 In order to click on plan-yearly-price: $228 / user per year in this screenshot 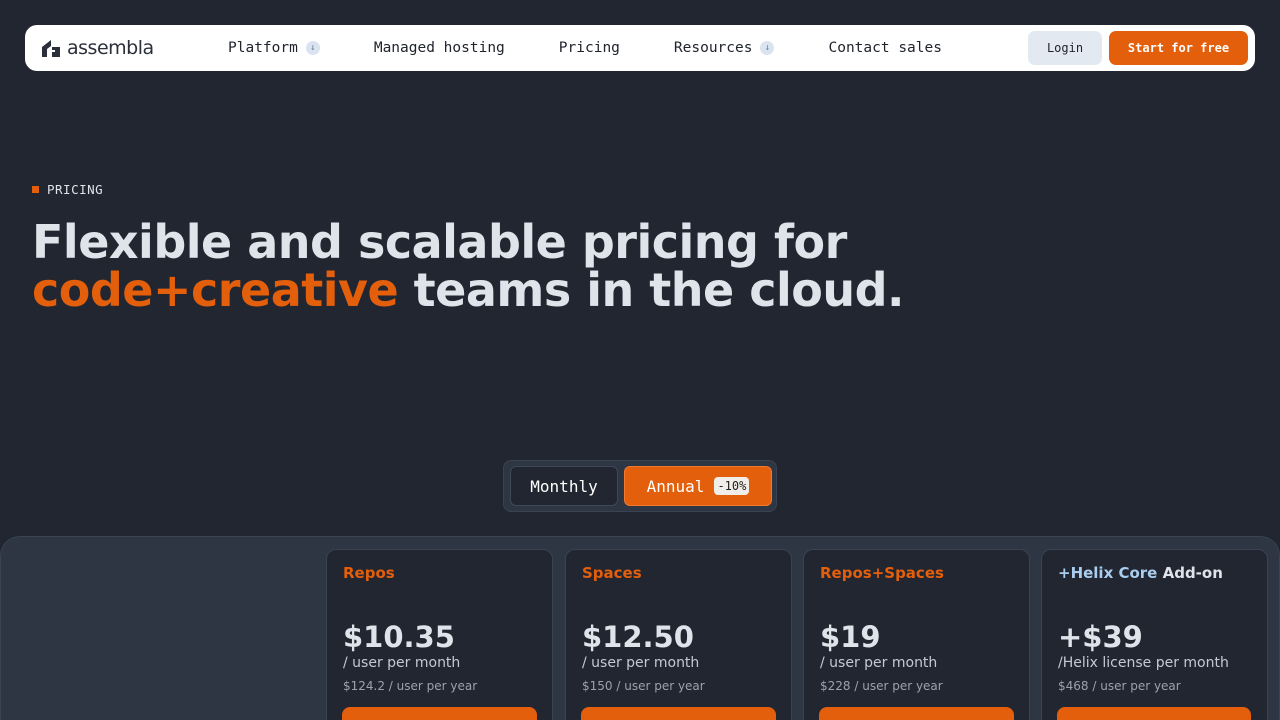, I will do `click(881, 686)`.